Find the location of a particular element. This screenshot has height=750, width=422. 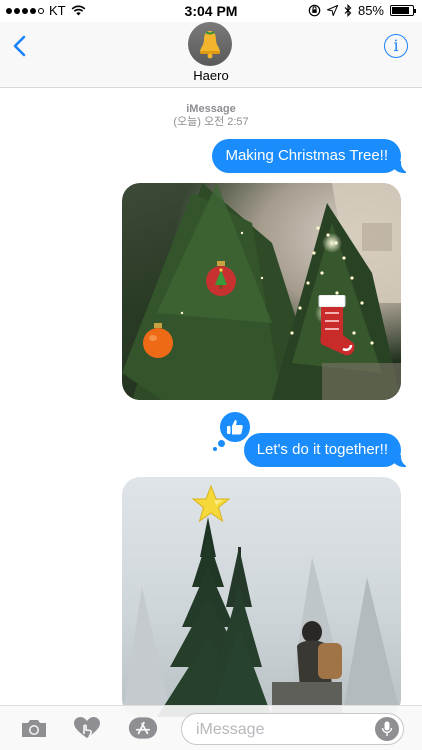

status-bar: KT 3:04 PM 85% is located at coordinates (211, 11).